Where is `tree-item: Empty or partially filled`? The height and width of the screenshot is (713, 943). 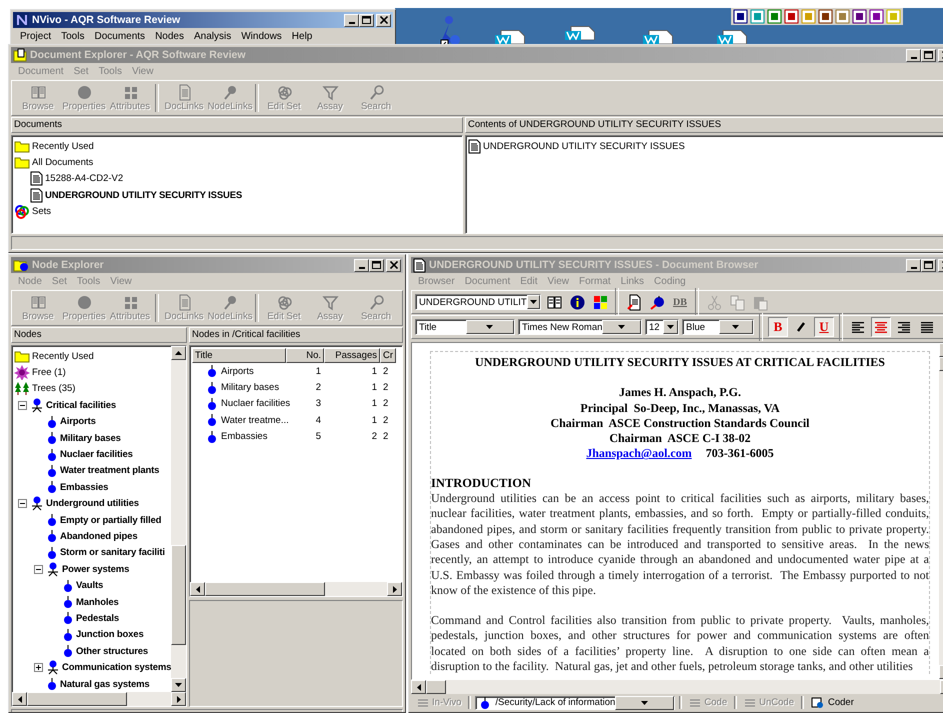
tree-item: Empty or partially filled is located at coordinates (111, 520).